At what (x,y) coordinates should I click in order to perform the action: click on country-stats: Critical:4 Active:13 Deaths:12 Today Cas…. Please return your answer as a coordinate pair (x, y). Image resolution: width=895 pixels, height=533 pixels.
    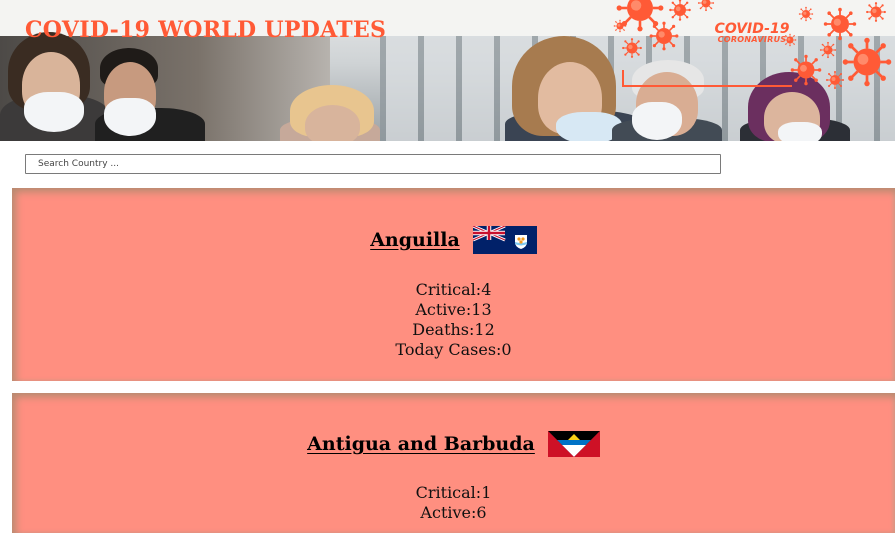
    Looking at the image, I should click on (453, 320).